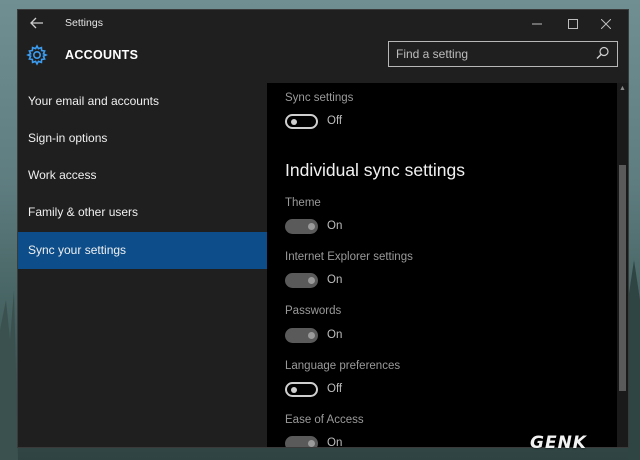 This screenshot has height=460, width=640. What do you see at coordinates (494, 54) in the screenshot?
I see `search-input` at bounding box center [494, 54].